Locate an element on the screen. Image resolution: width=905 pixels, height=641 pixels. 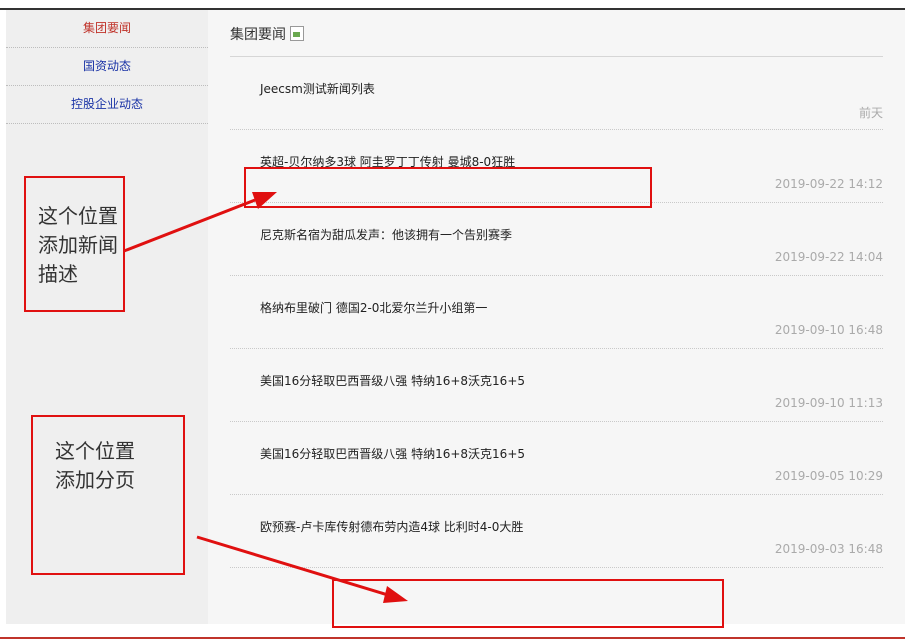
arrow-pagination is located at coordinates (302, 569).